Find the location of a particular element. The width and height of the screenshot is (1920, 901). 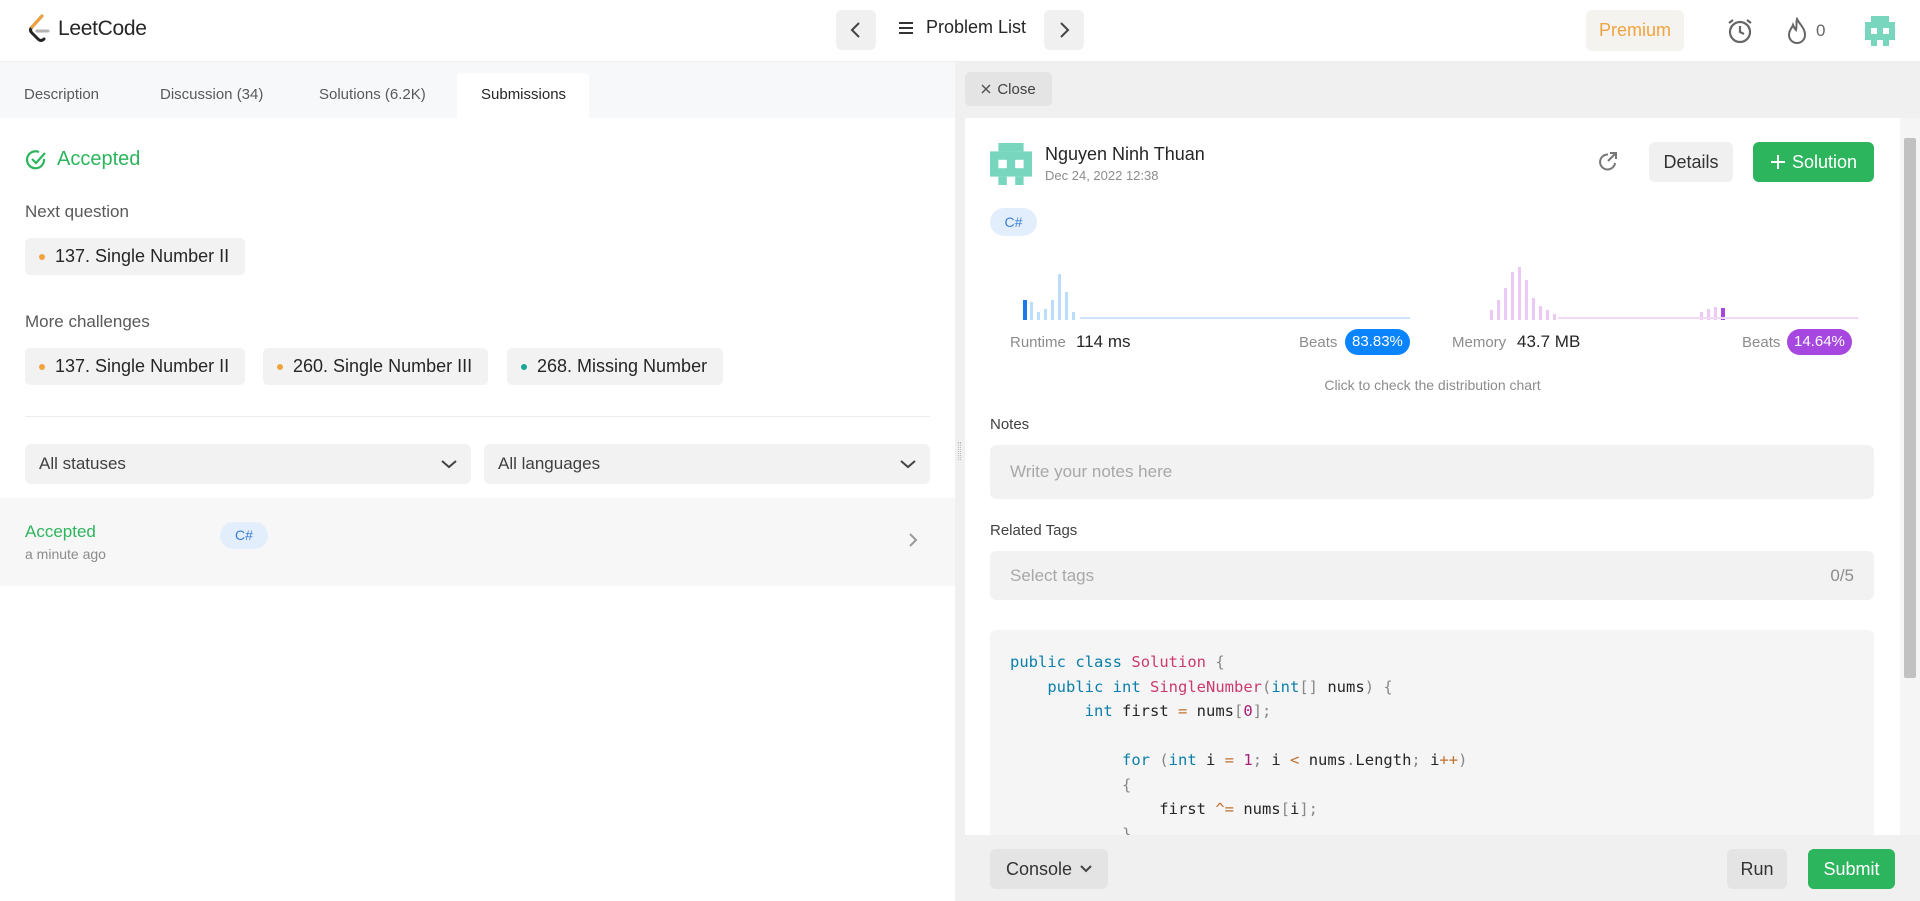

leetcode-logo-icon is located at coordinates (39, 28).